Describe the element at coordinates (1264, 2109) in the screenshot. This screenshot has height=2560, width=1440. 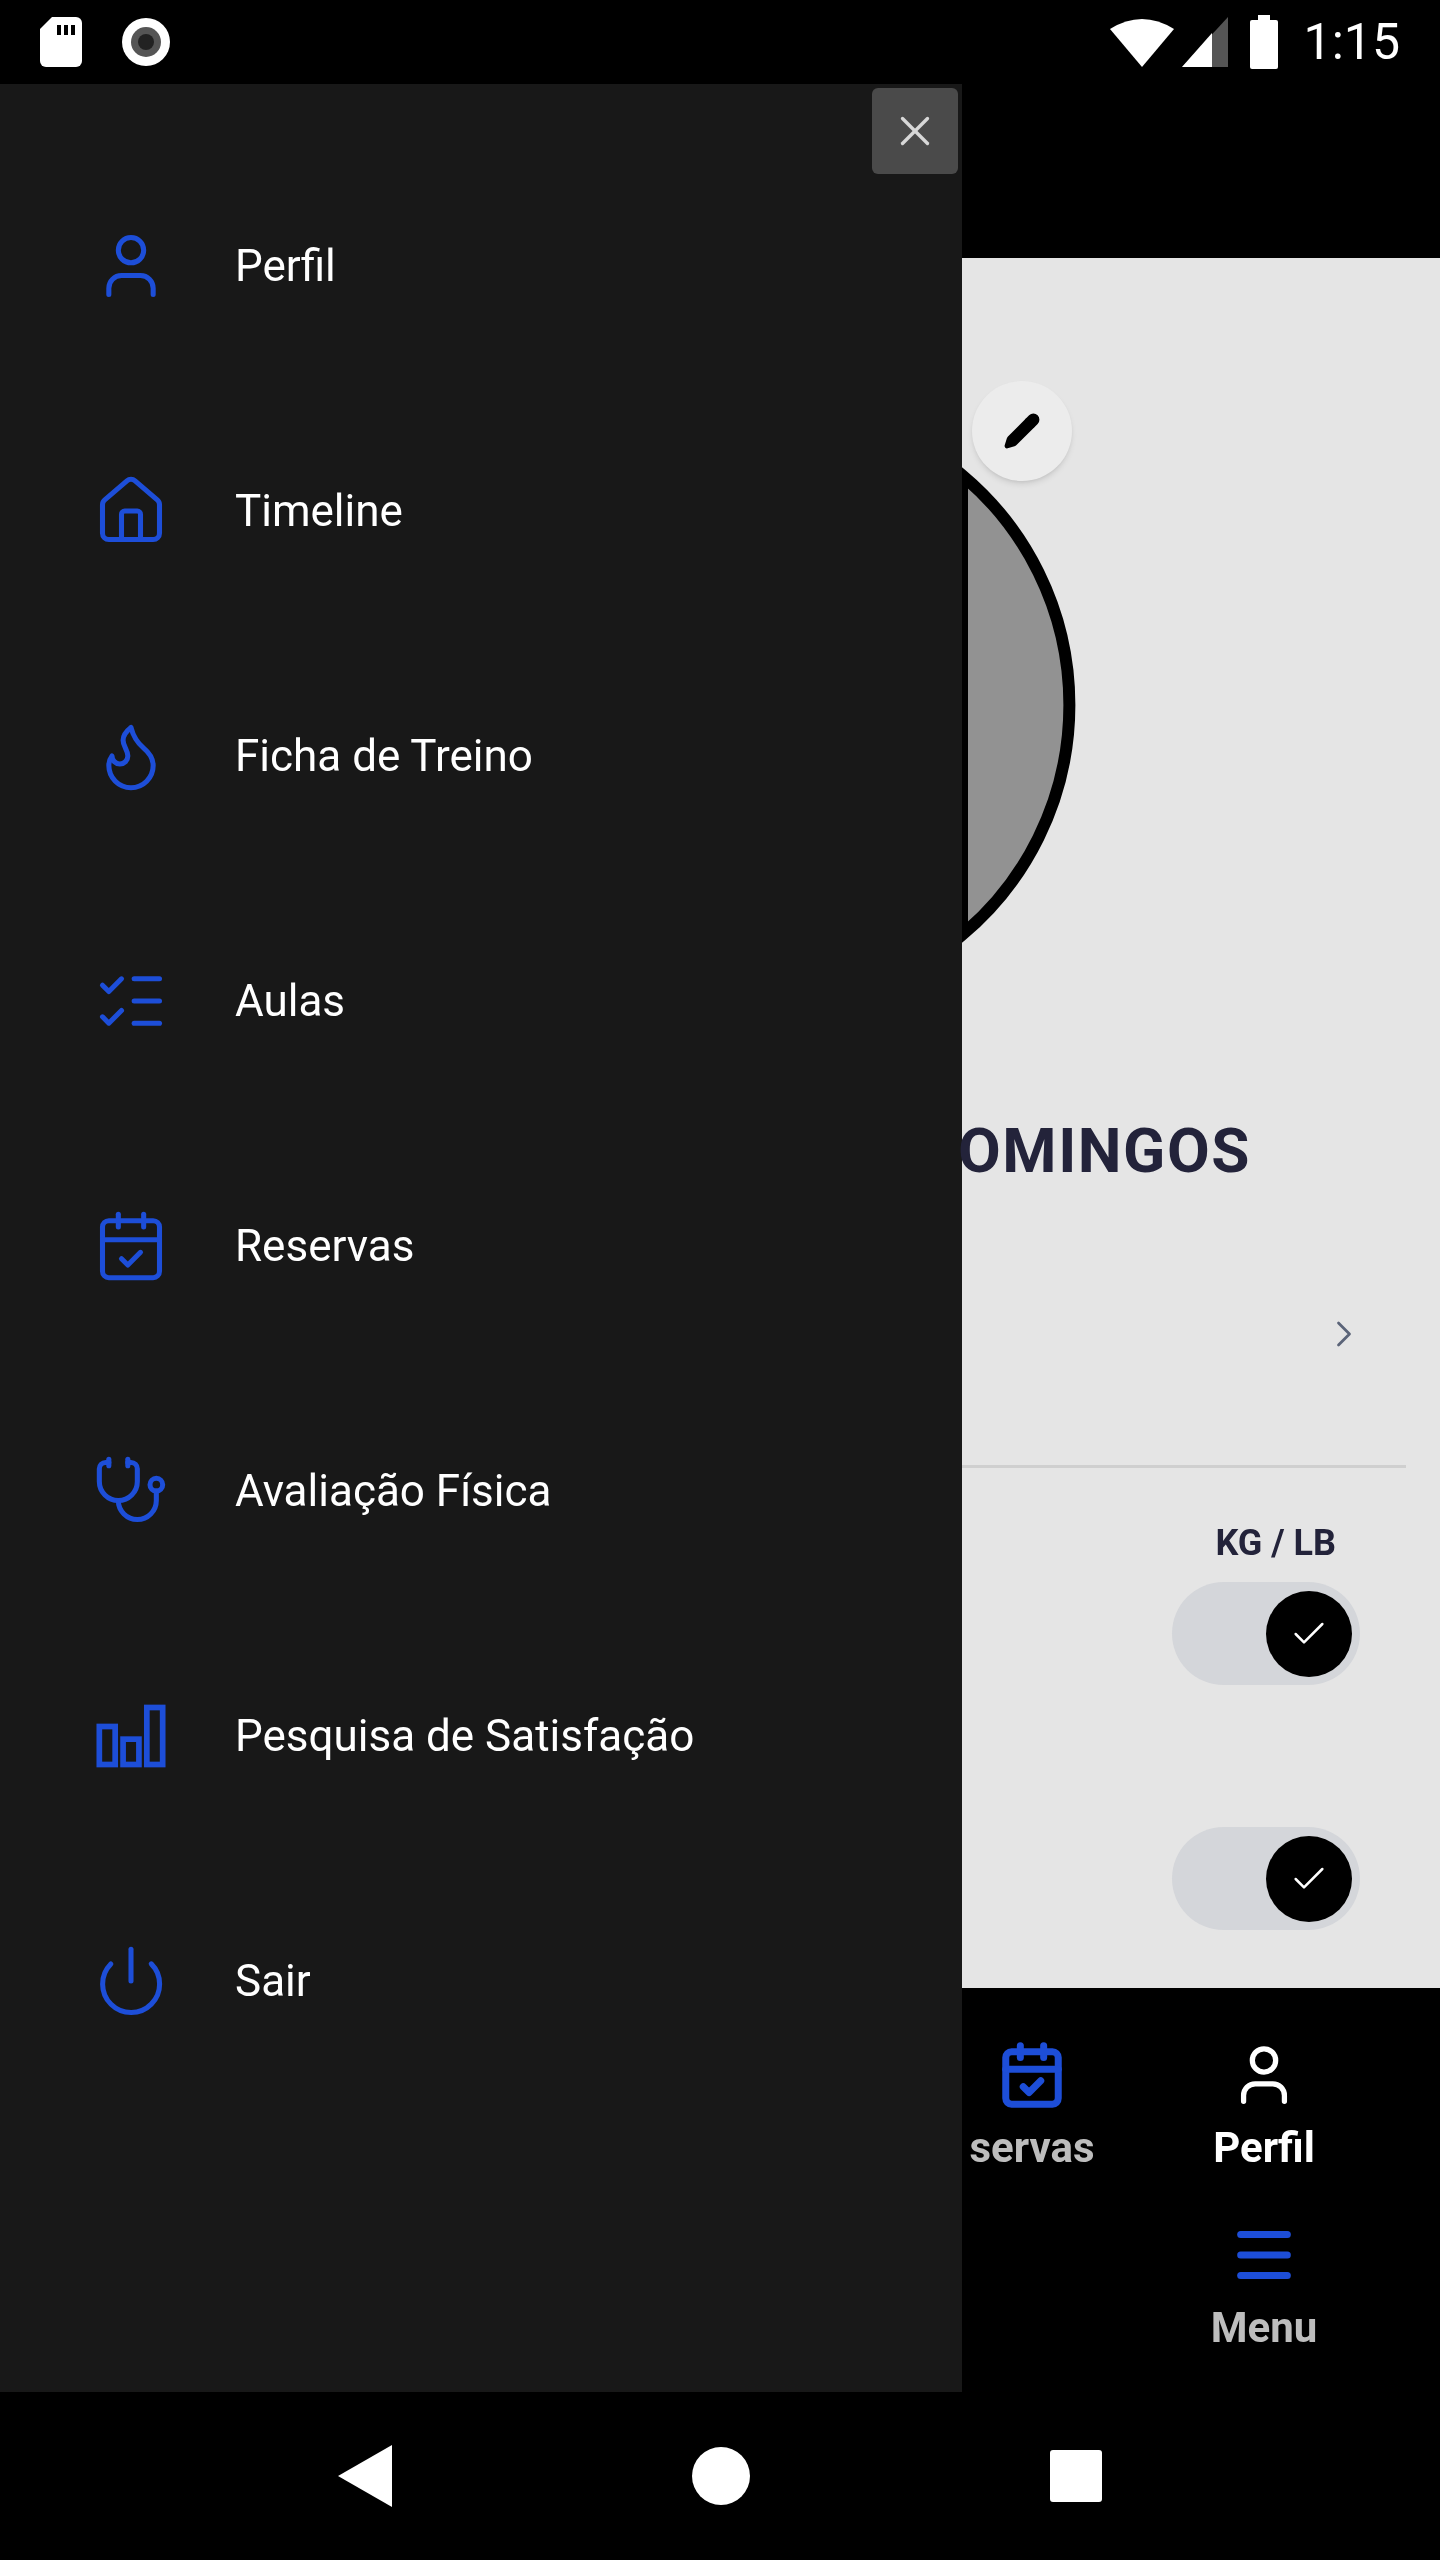
I see `bottom-nav-tab: Perfil` at that location.